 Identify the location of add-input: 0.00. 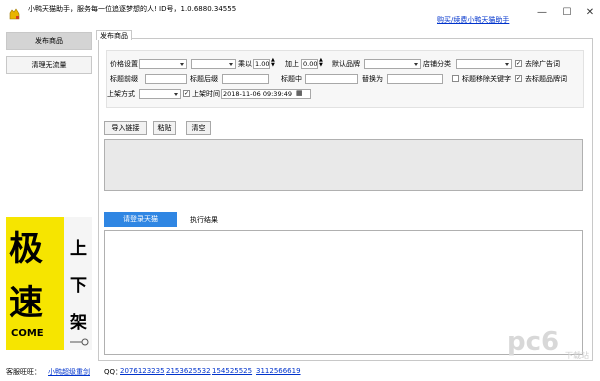
(309, 64).